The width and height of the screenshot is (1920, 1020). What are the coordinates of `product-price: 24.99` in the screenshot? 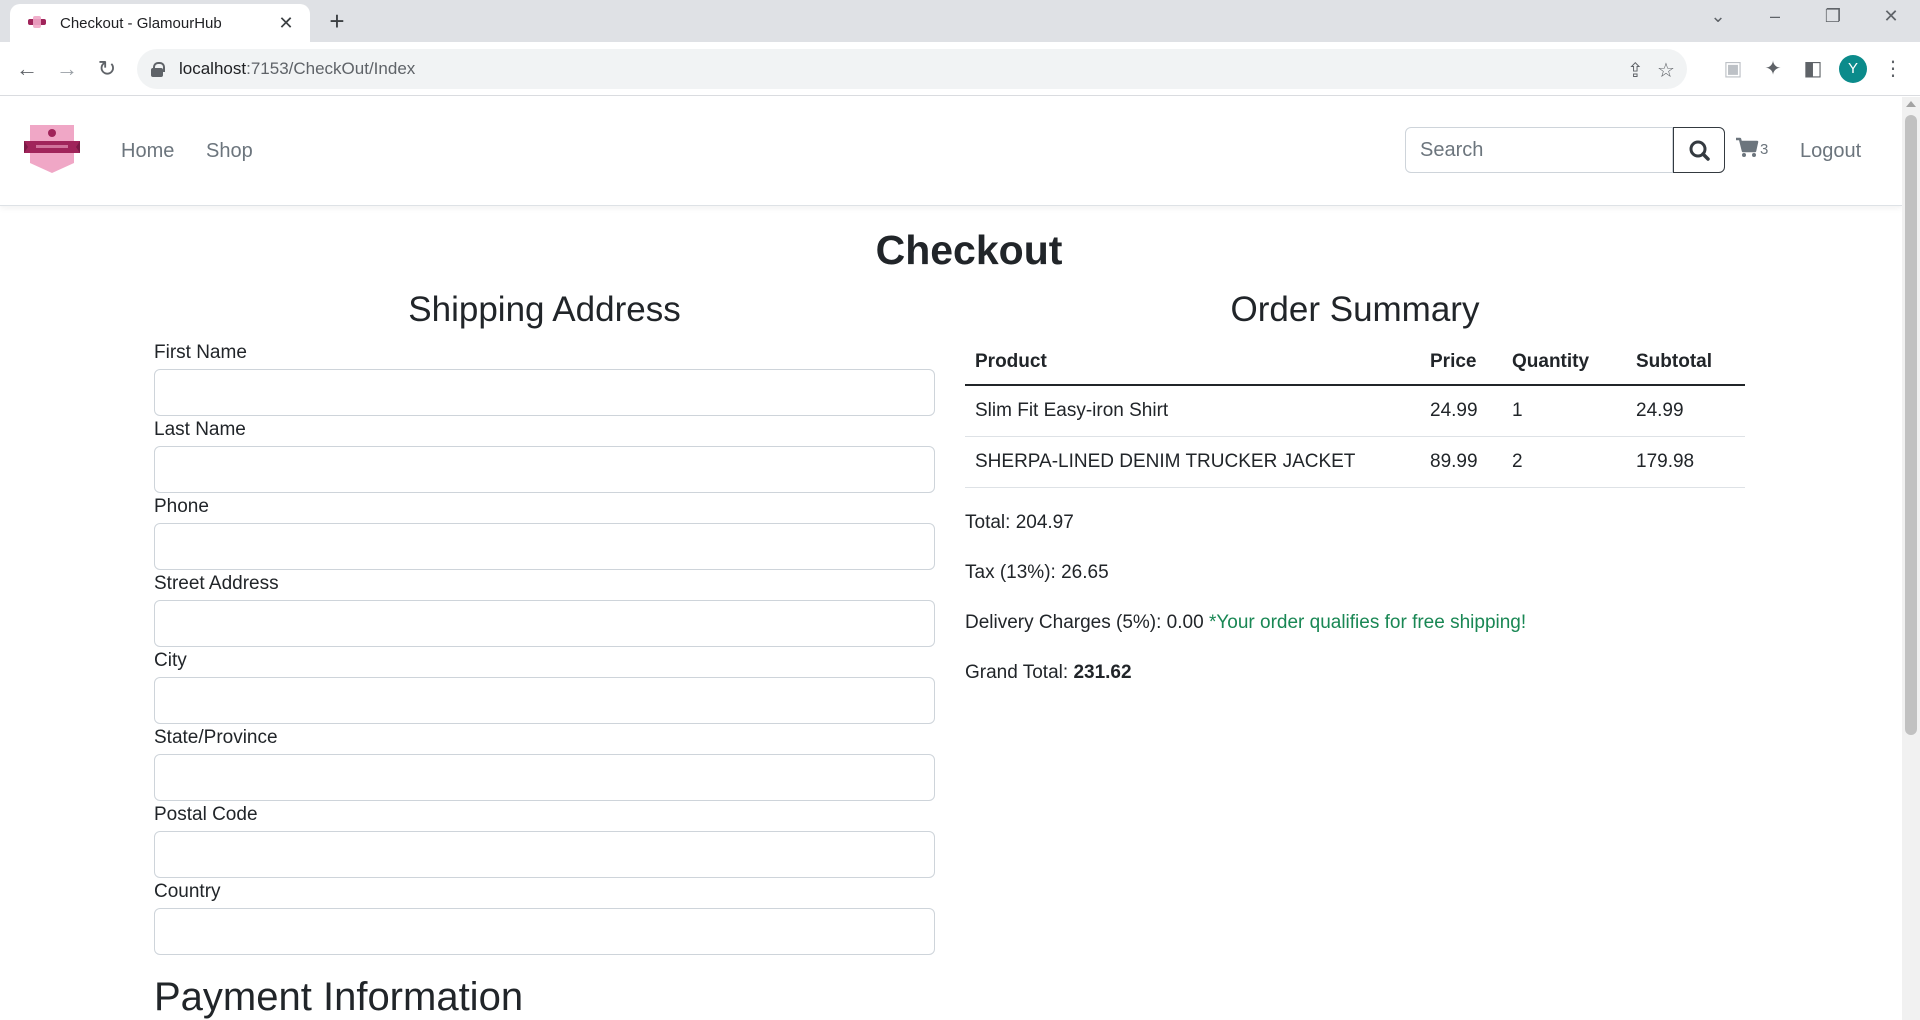 It's located at (1461, 411).